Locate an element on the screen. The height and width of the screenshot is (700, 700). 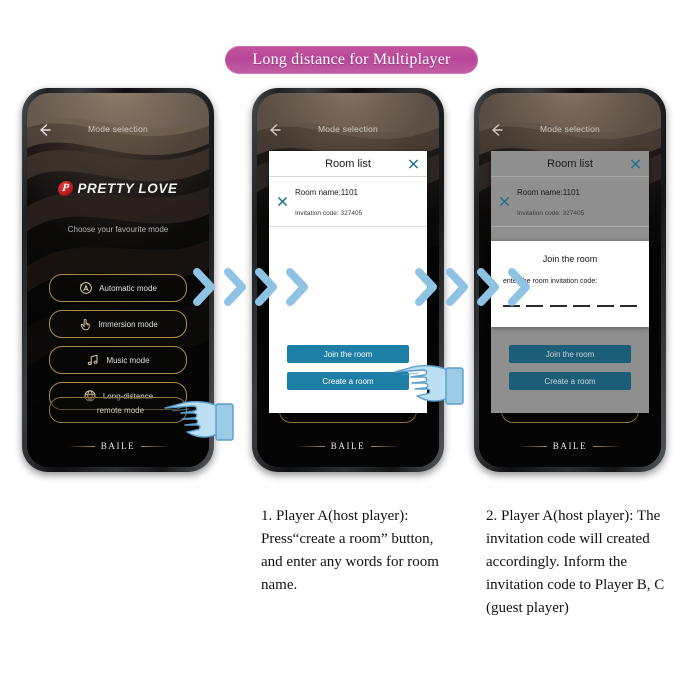
brand-name: PRETTY LOVE is located at coordinates (127, 188).